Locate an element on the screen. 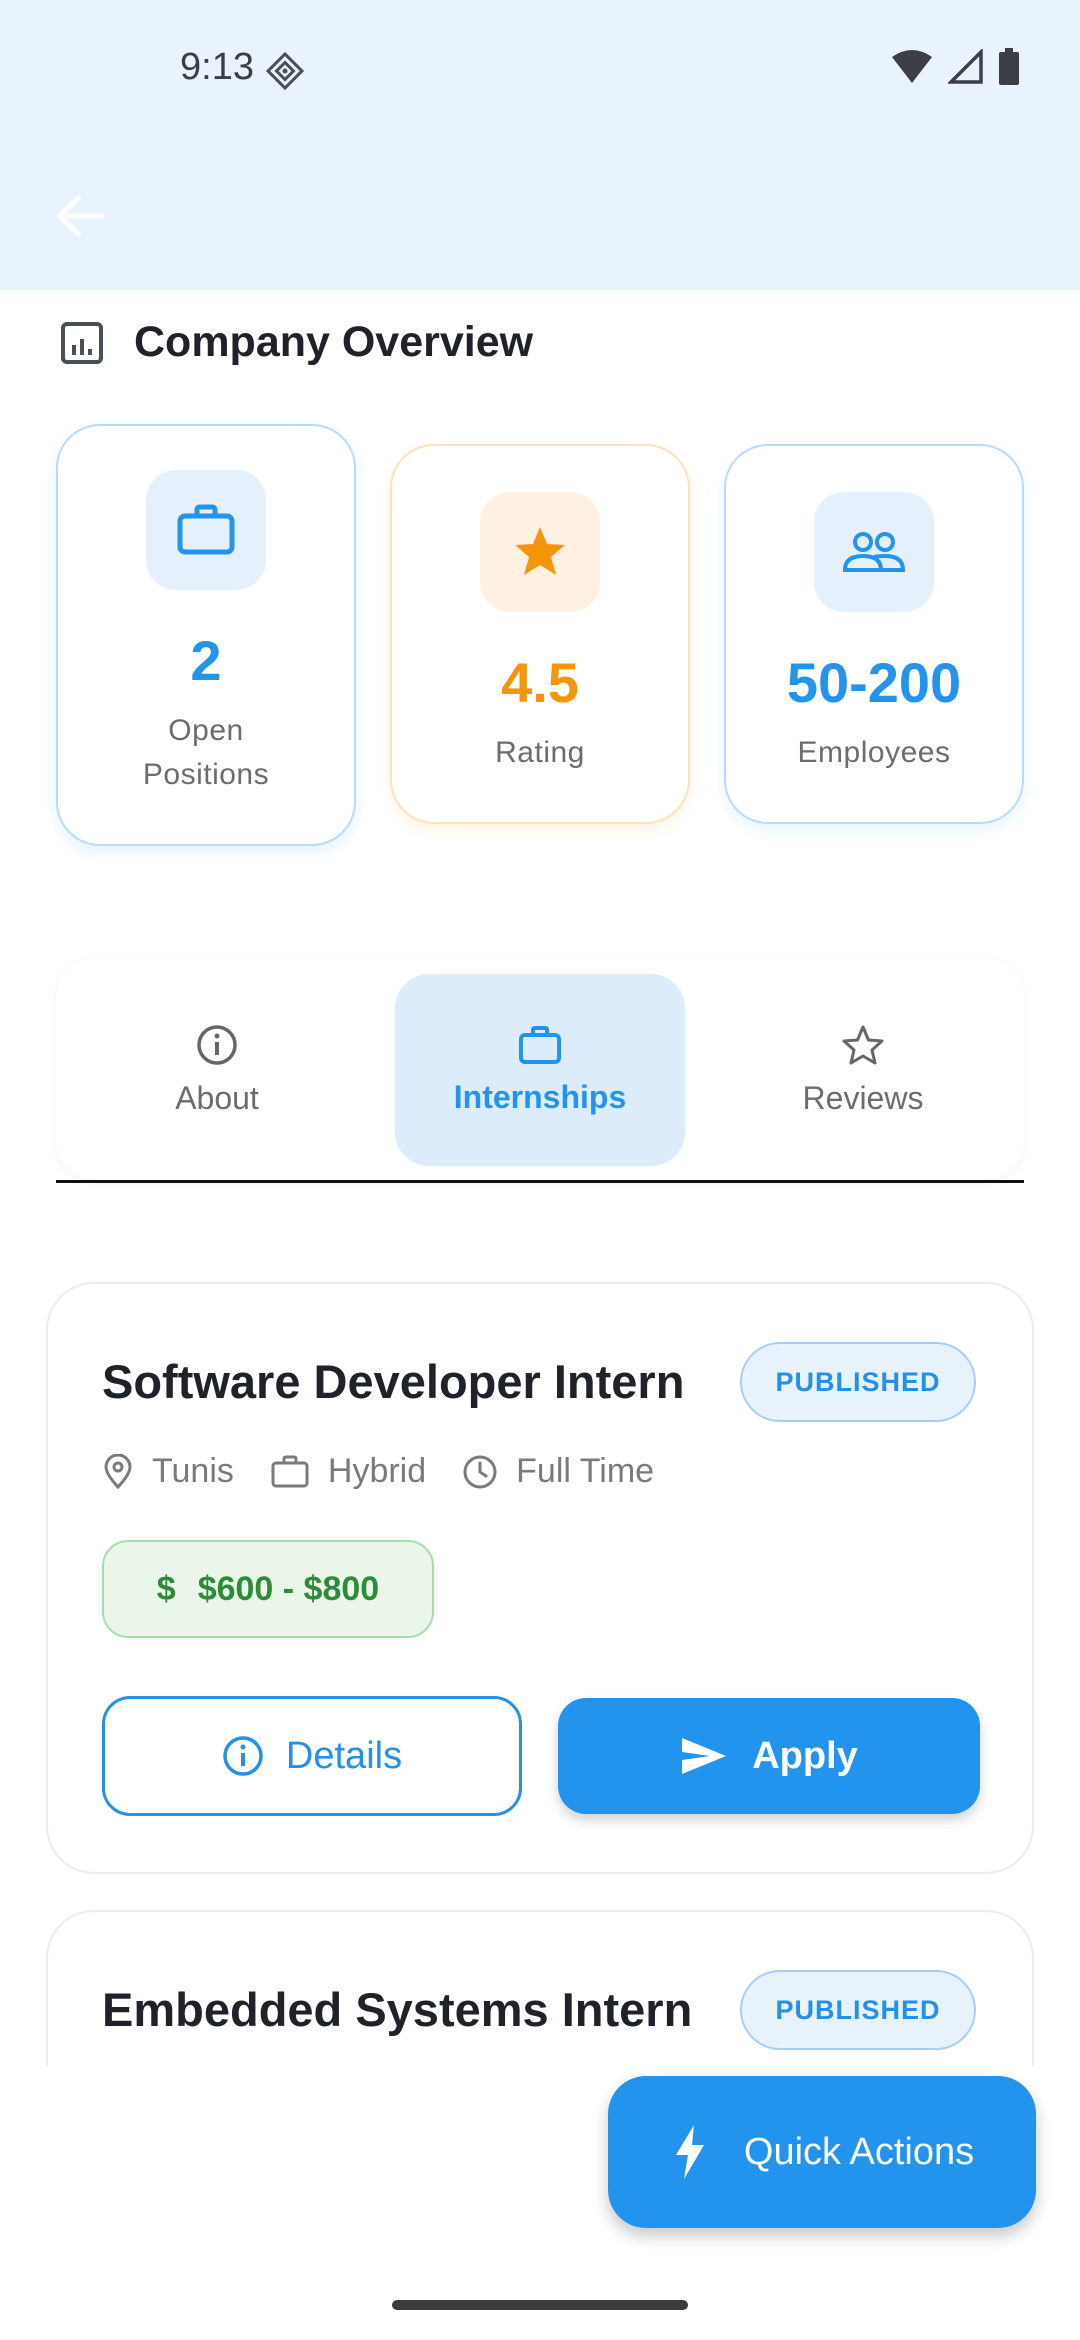  details-label: Details is located at coordinates (344, 1755).